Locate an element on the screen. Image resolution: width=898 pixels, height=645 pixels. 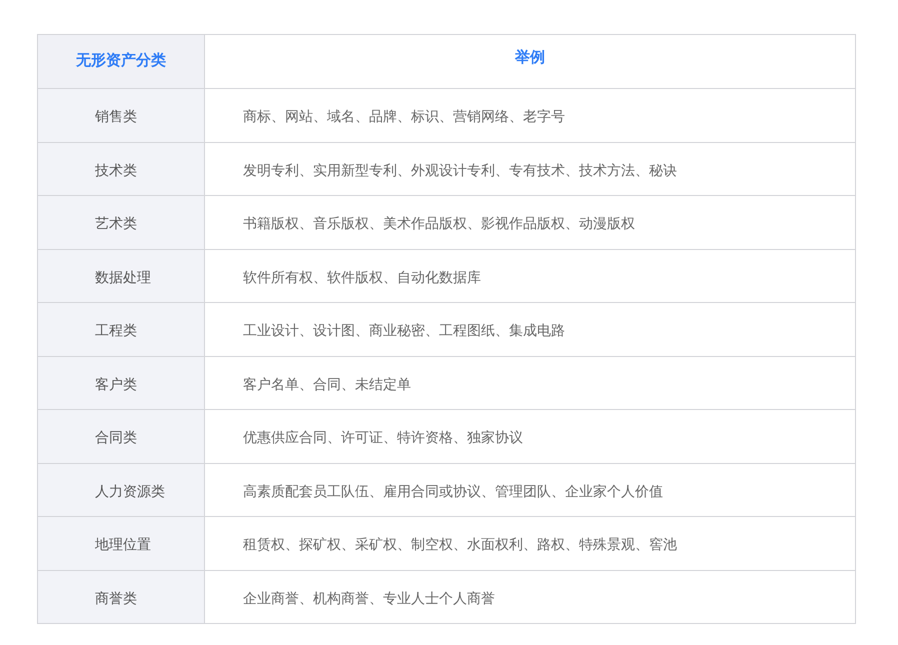
table-cell: 租赁权、探矿权、采矿权、制空权、水面权利、路权、特殊景观、窖池 is located at coordinates (530, 543).